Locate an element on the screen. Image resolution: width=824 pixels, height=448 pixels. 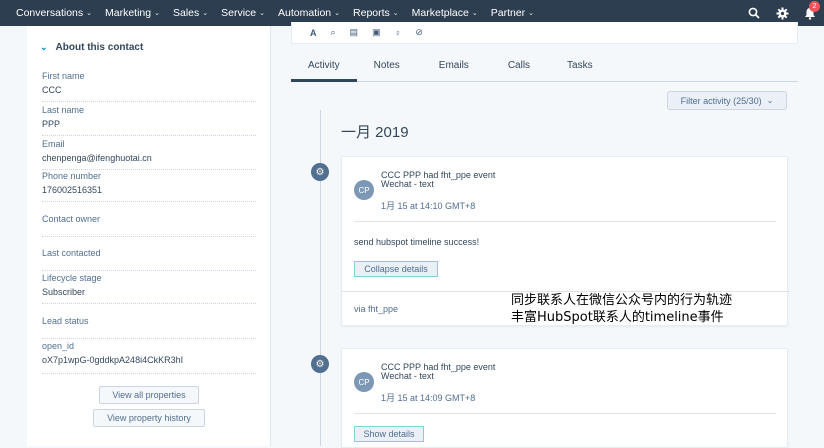
notifications-bell-icon: 2 is located at coordinates (810, 13).